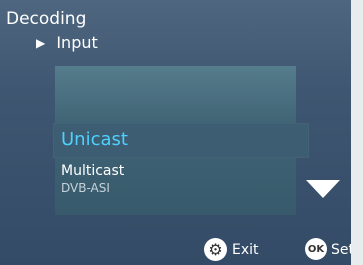  I want to click on menu-item-label: Unicast, so click(94, 139).